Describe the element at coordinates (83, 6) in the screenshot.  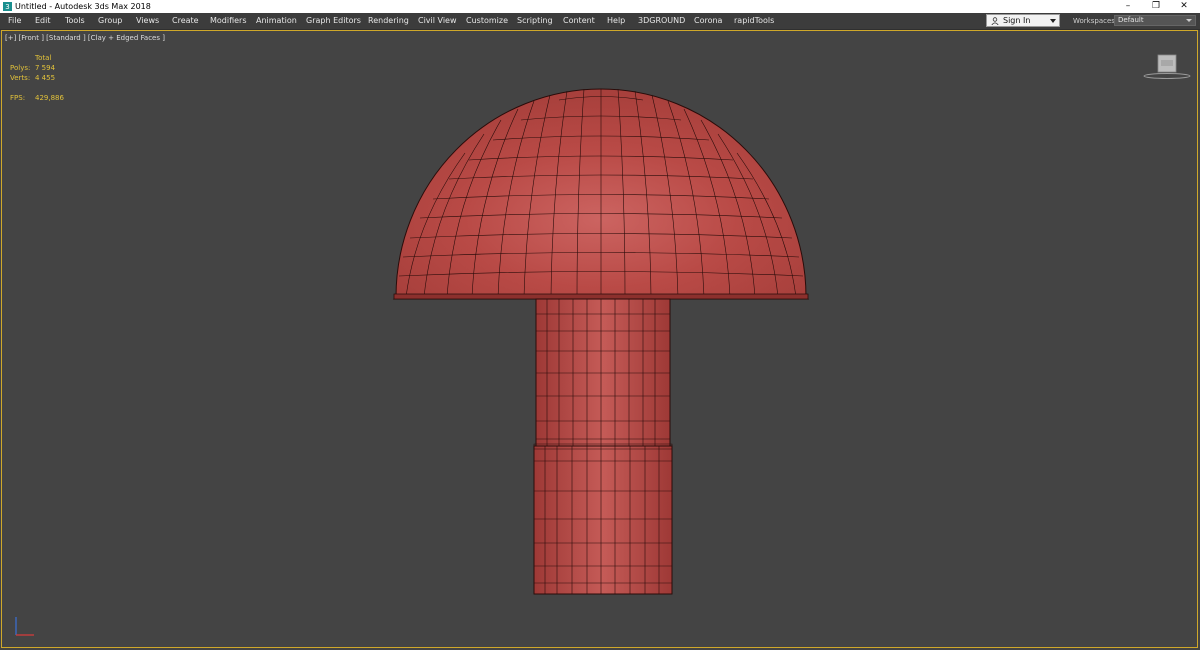
I see `window-title: Untitled - Autodesk 3ds Max 2018` at that location.